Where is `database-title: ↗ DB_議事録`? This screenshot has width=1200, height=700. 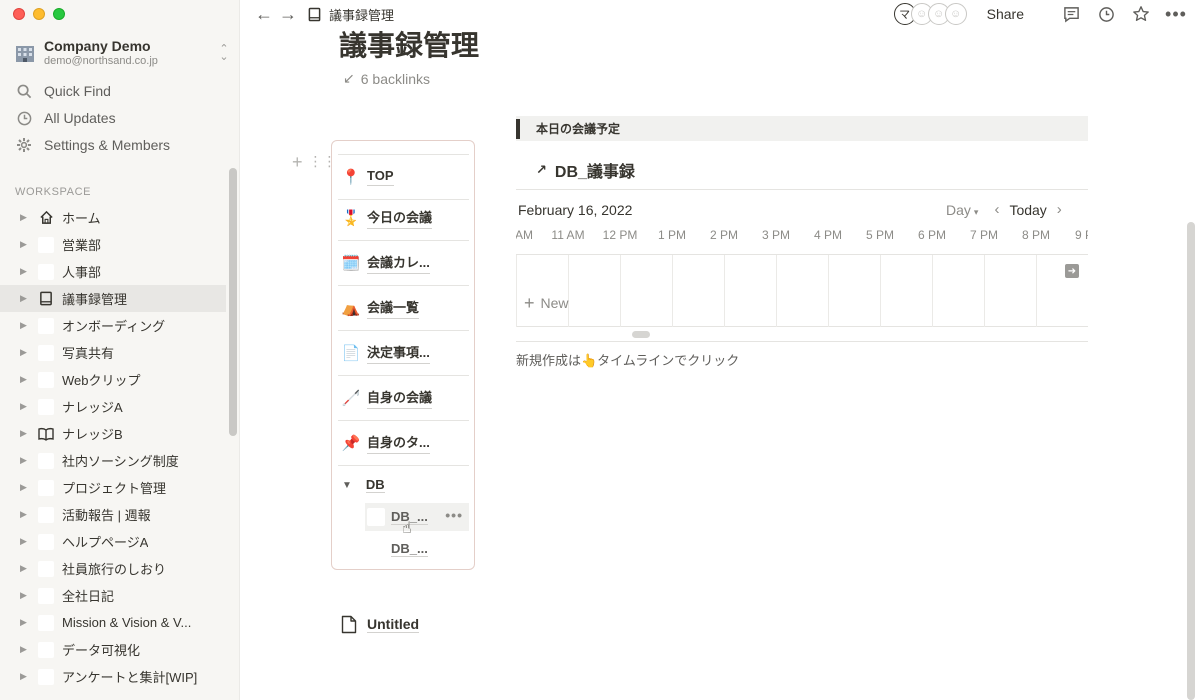 database-title: ↗ DB_議事録 is located at coordinates (585, 170).